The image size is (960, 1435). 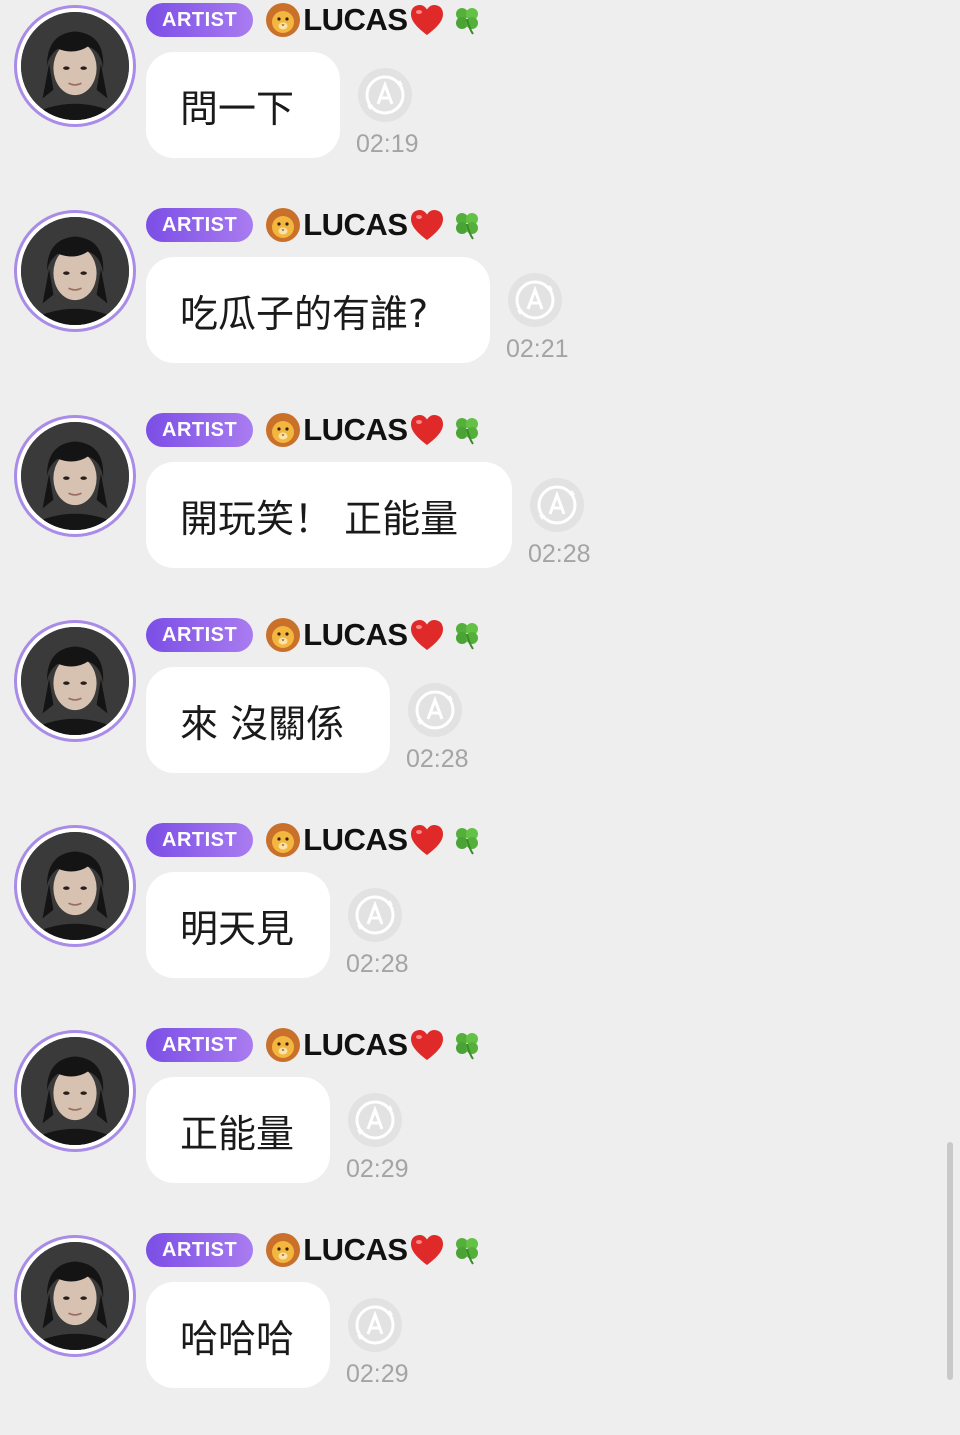 I want to click on chat-message: ARTIST LUCAS 正能量 02:29, so click(x=480, y=1127).